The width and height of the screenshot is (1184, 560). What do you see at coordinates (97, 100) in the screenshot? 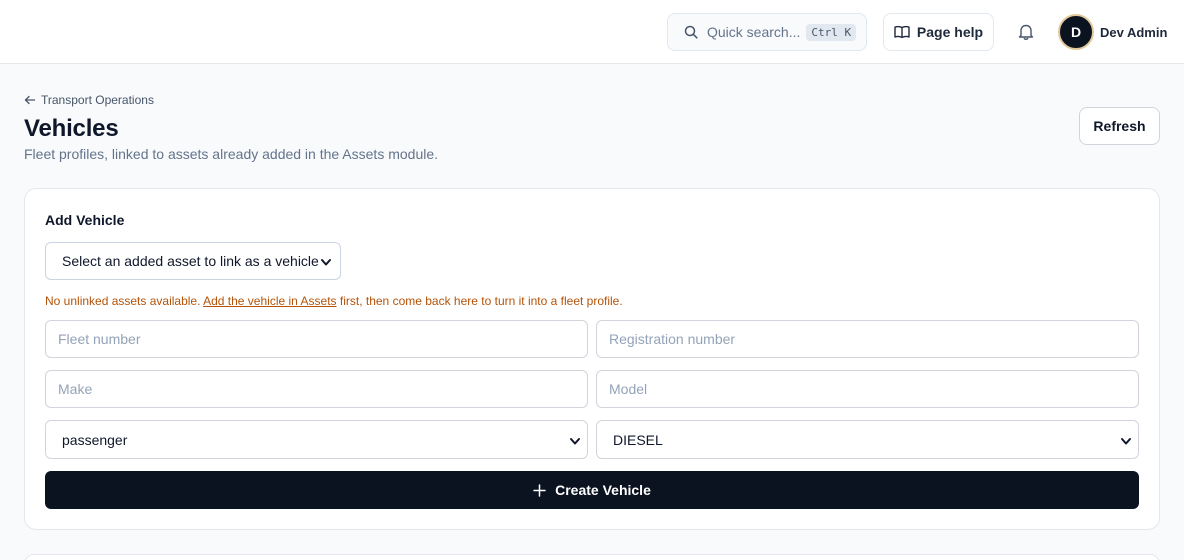
I see `breadcrumb-label: Transport Operations` at bounding box center [97, 100].